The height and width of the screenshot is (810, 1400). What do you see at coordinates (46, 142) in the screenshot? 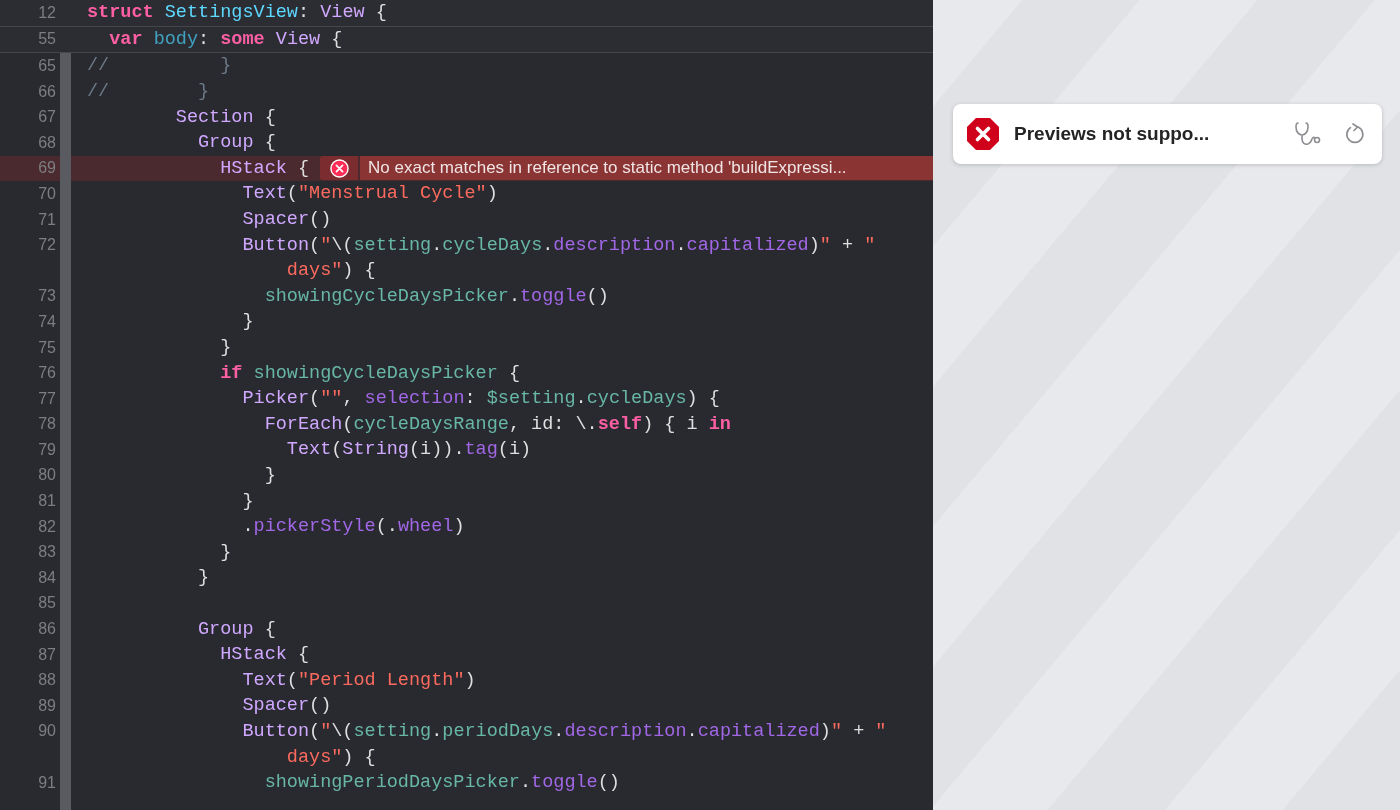
I see `line-number: 68` at bounding box center [46, 142].